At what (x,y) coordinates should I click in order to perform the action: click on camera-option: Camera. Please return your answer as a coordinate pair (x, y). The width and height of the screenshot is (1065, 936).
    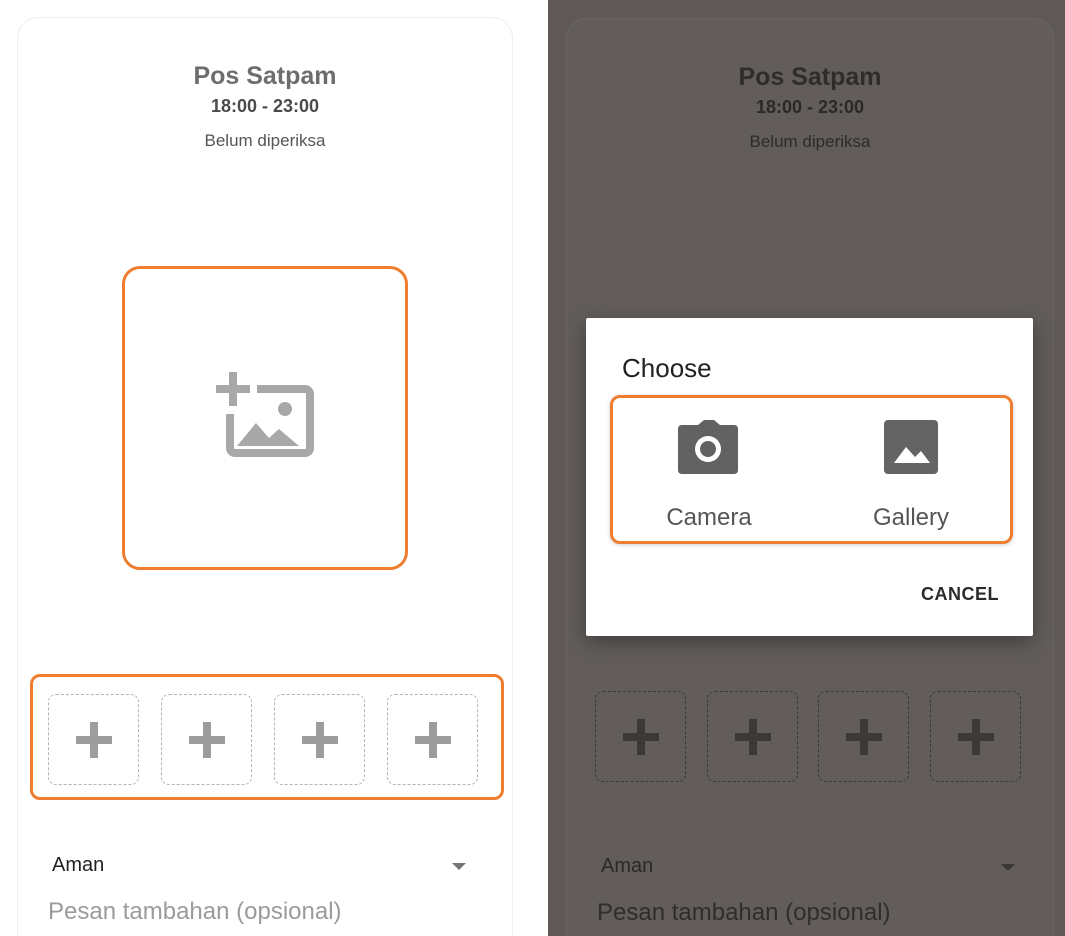
    Looking at the image, I should click on (709, 469).